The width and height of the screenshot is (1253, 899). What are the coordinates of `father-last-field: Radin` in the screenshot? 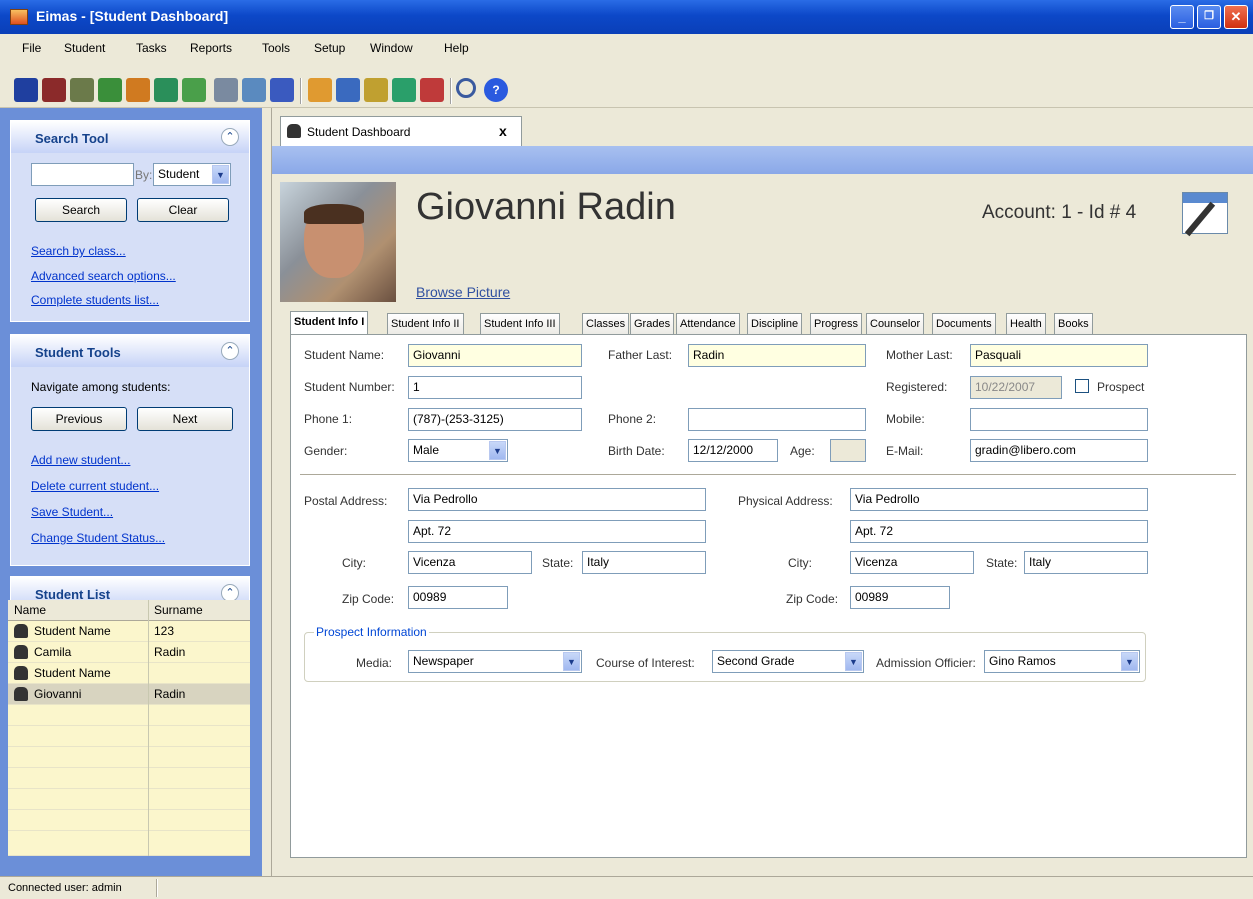 It's located at (777, 355).